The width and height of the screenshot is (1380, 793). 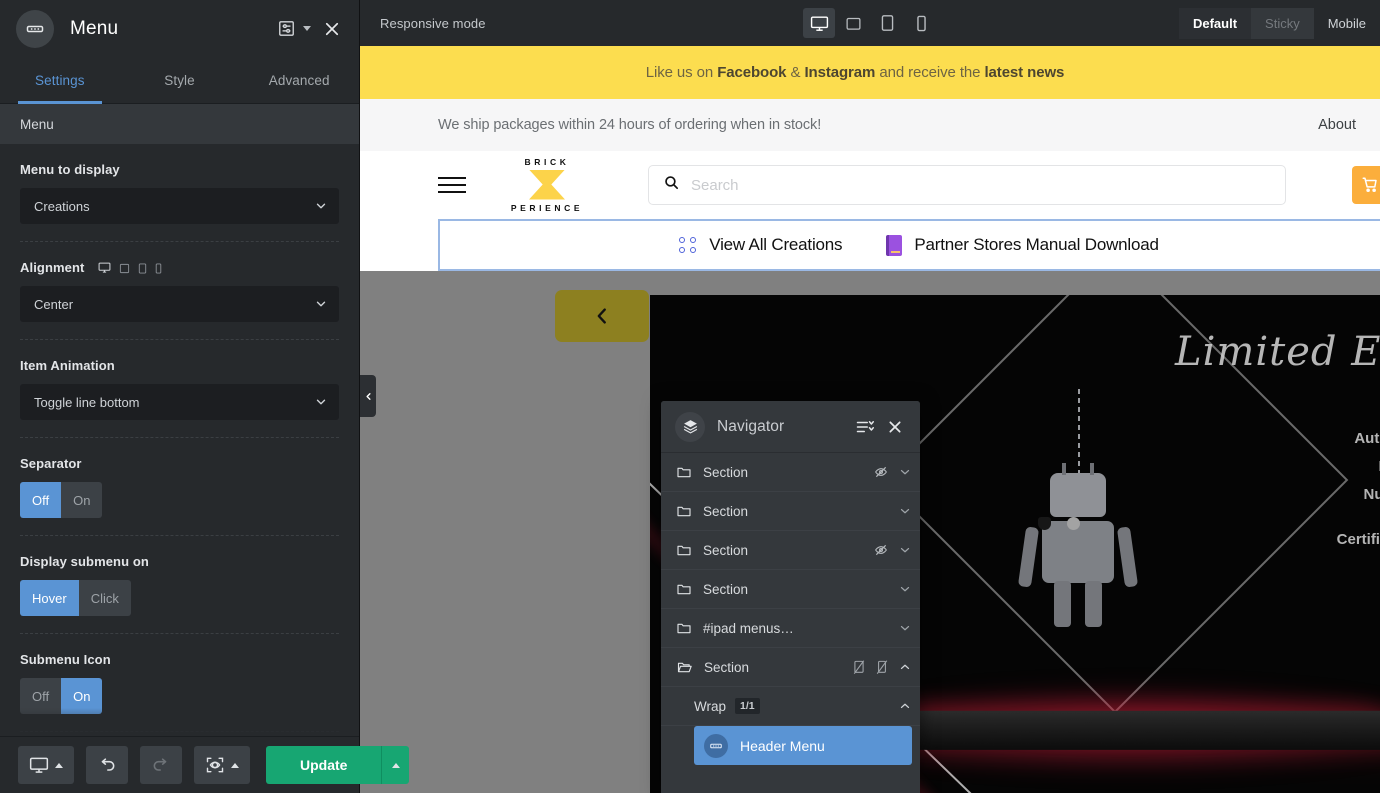 What do you see at coordinates (1036, 244) in the screenshot?
I see `nav-item-label: Partner Stores Manual Download` at bounding box center [1036, 244].